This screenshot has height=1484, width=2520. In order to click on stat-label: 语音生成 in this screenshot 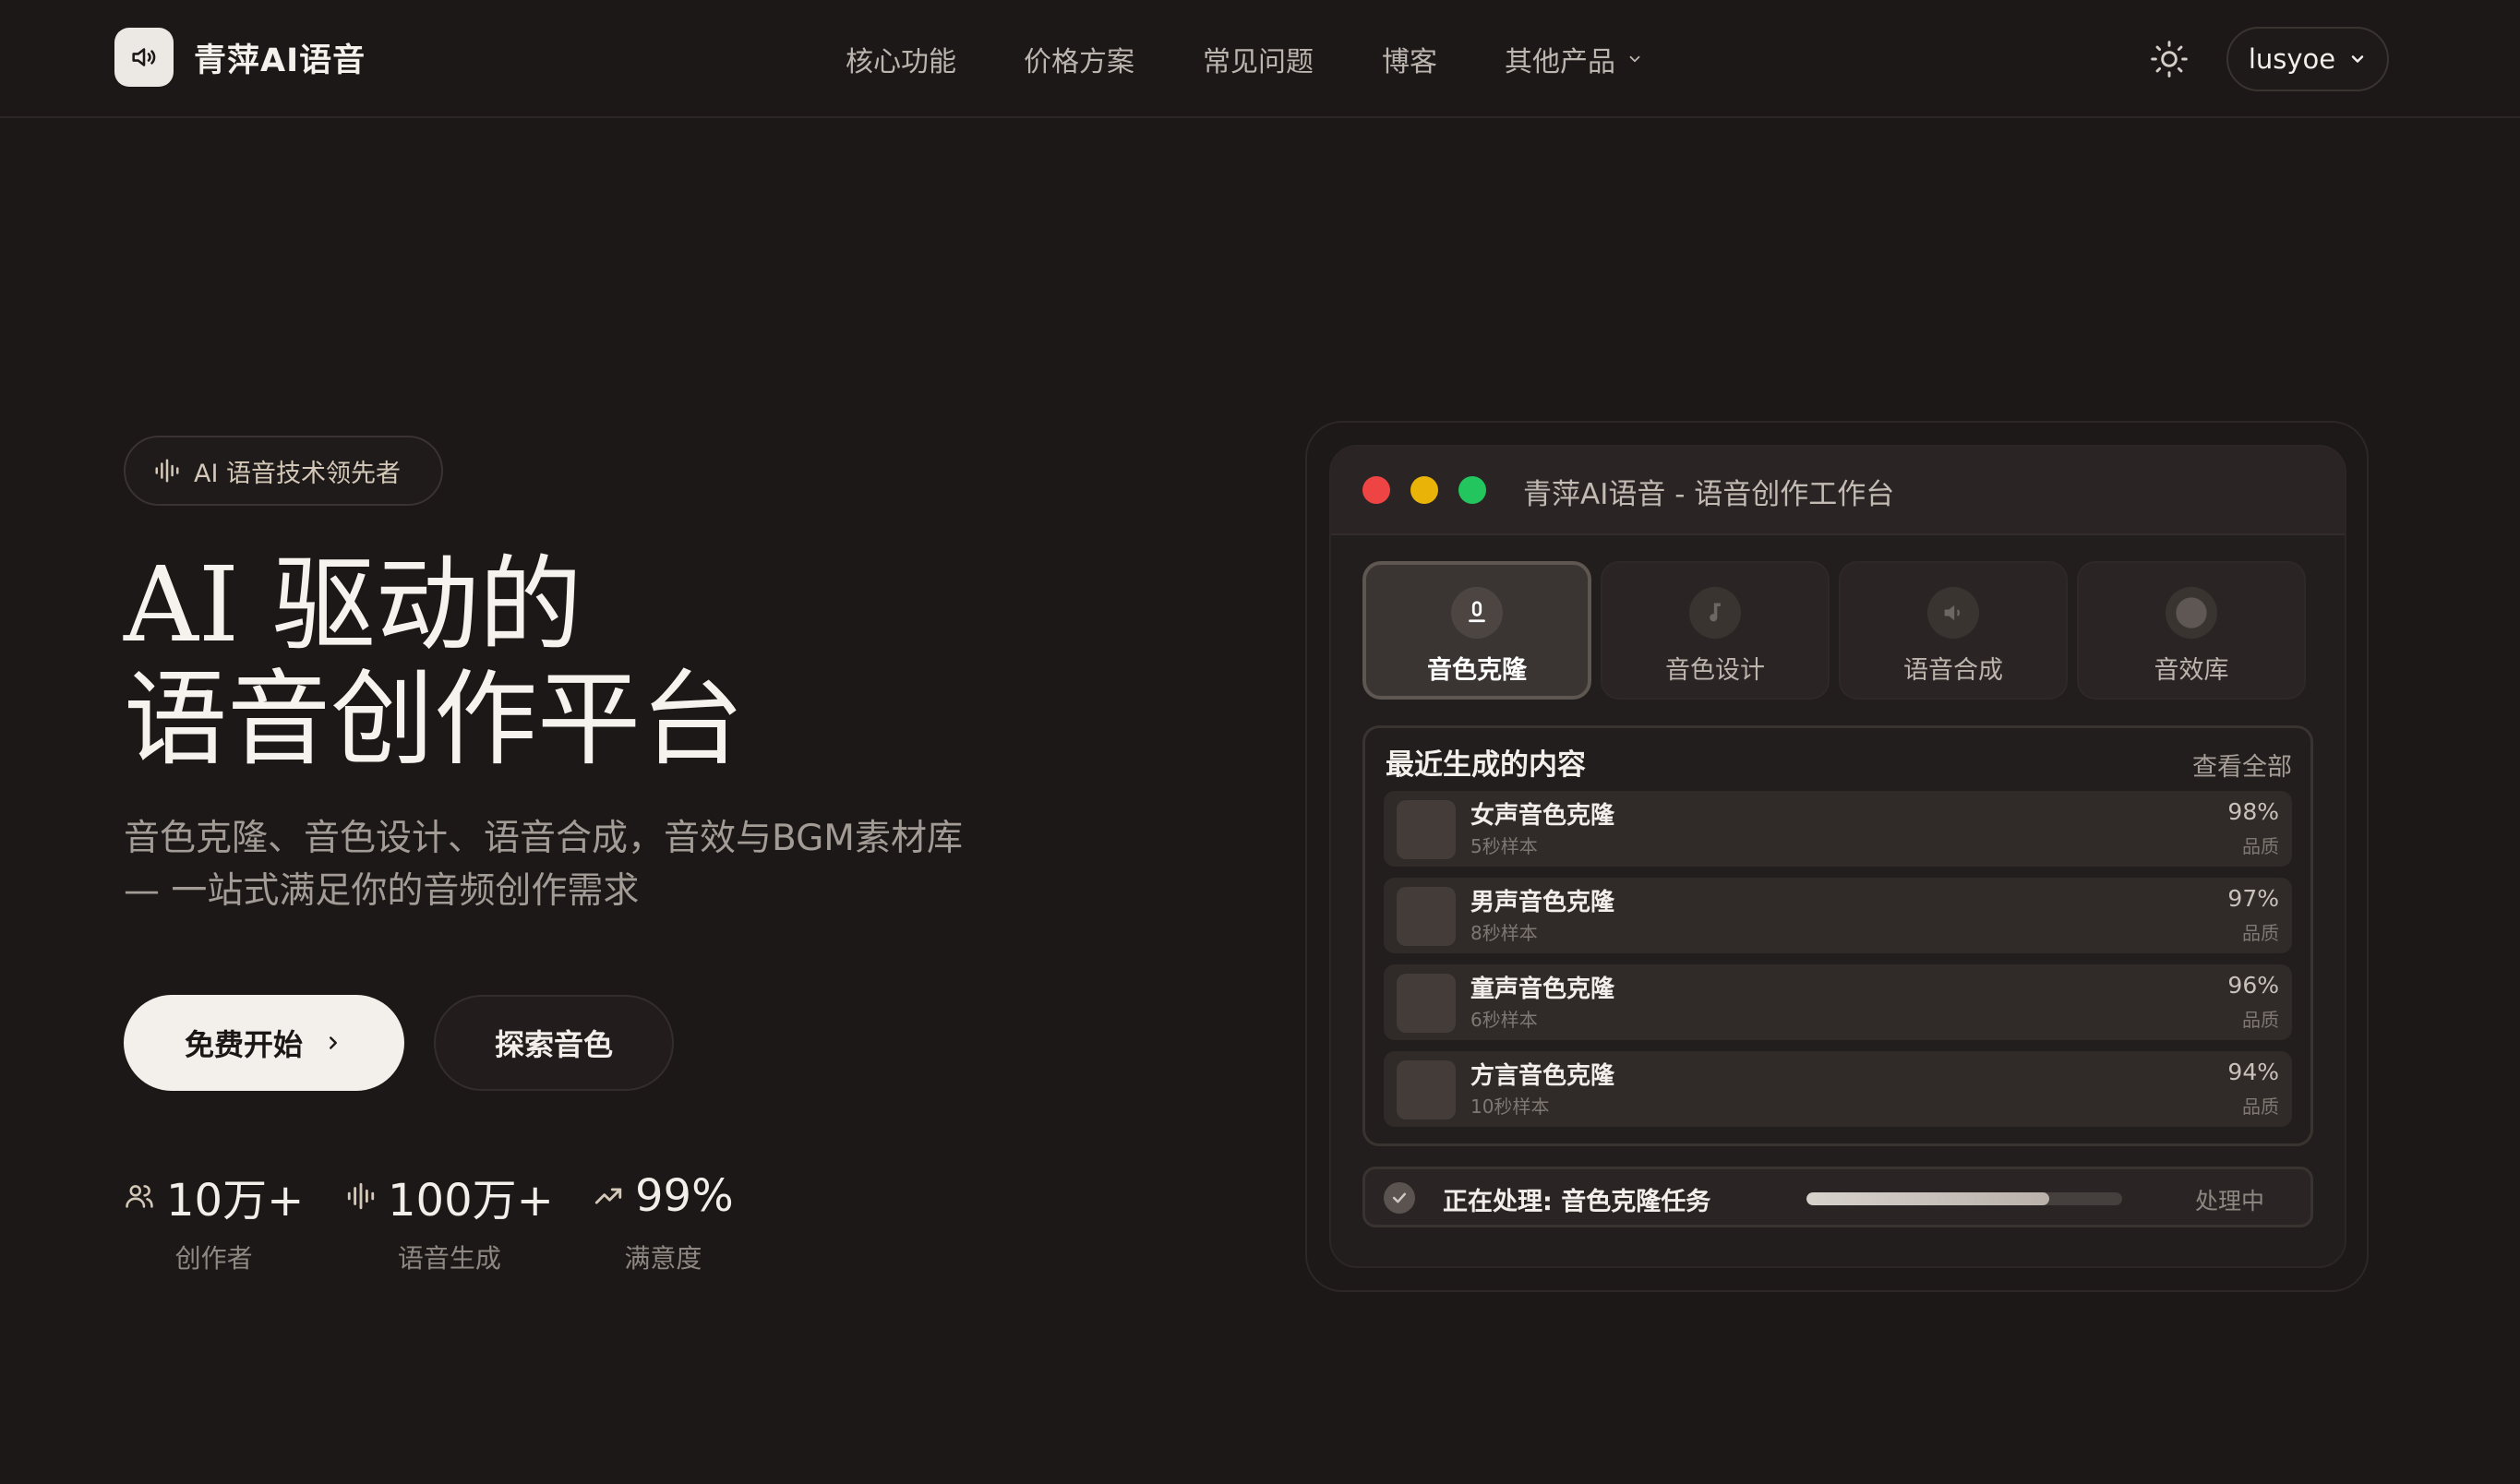, I will do `click(449, 1258)`.